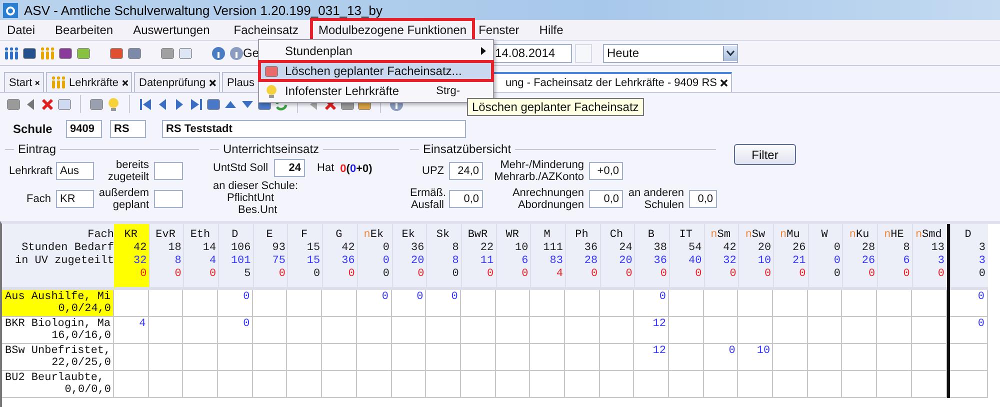  I want to click on last-icon, so click(196, 104).